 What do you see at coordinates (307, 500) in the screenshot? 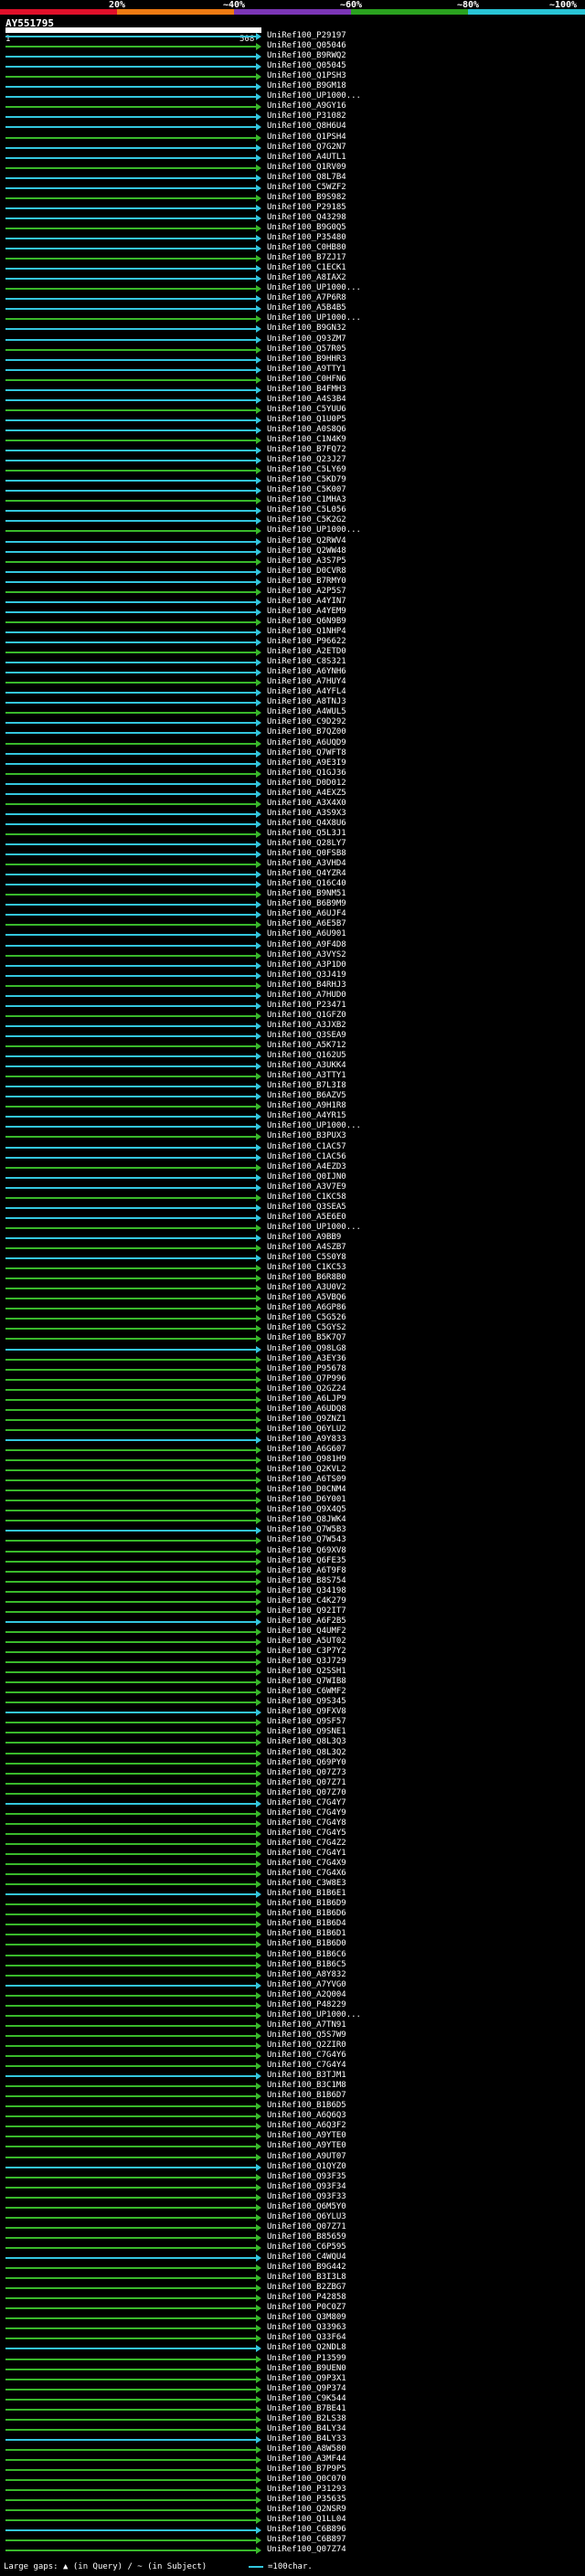
I see `hit-label: UniRef100_C1MHA3` at bounding box center [307, 500].